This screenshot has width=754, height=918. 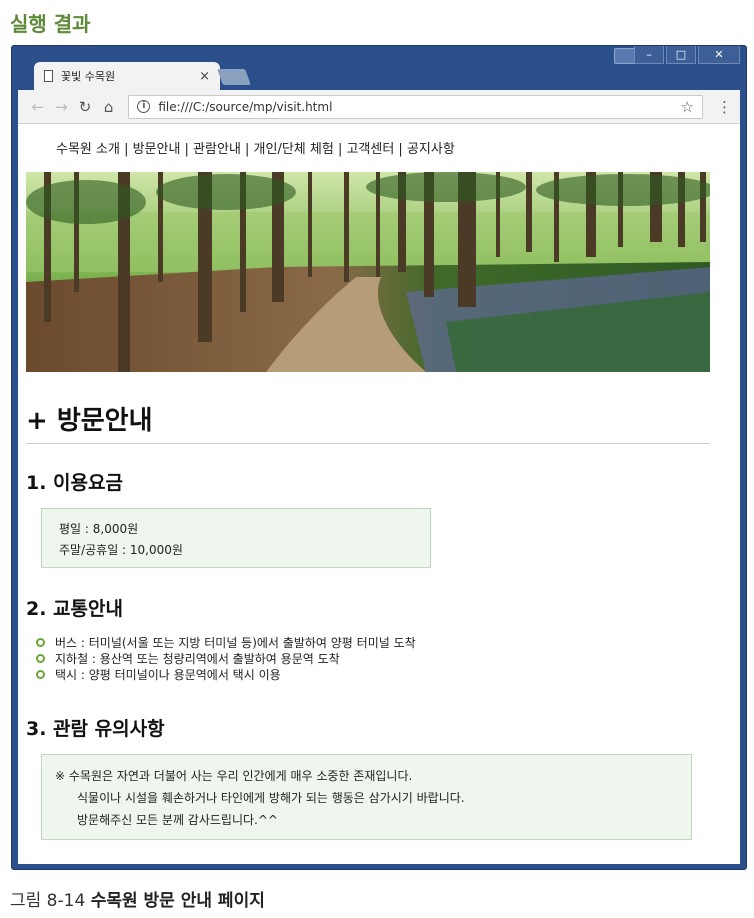 What do you see at coordinates (719, 55) in the screenshot?
I see `close-button: ✕` at bounding box center [719, 55].